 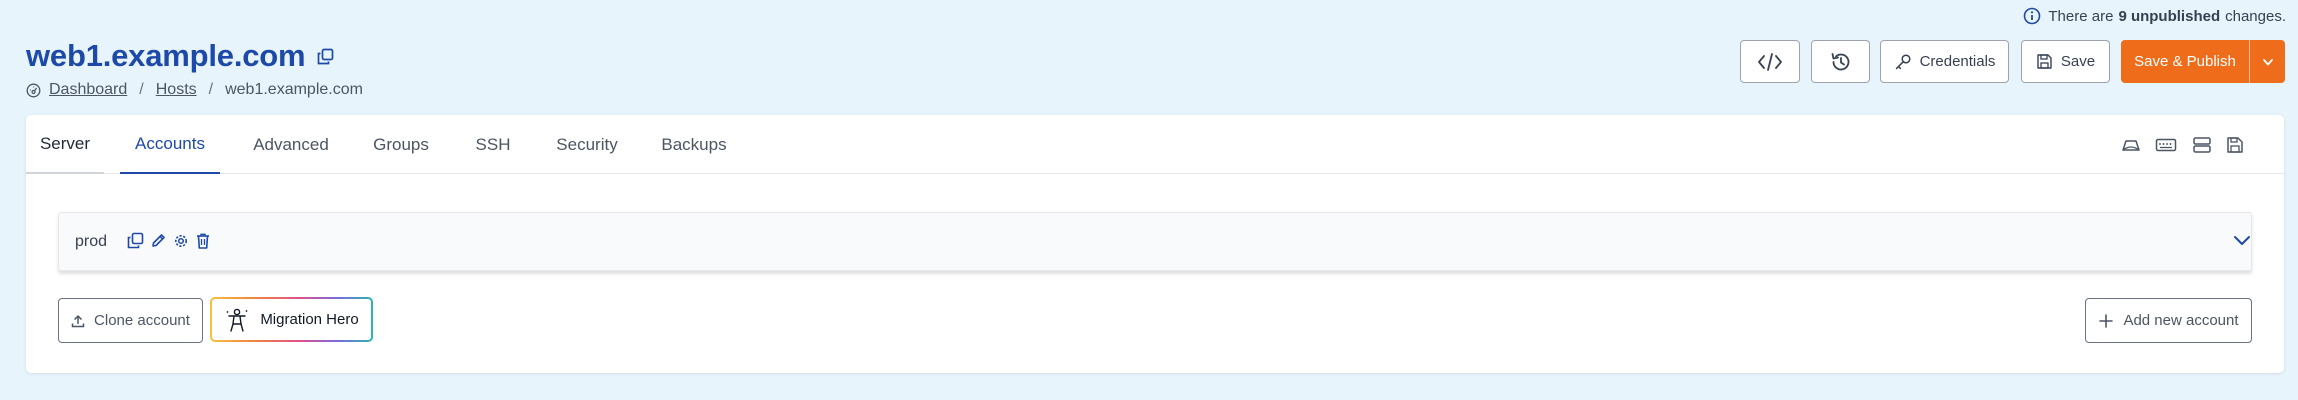 I want to click on credentials-button: Credentials, so click(x=1944, y=61).